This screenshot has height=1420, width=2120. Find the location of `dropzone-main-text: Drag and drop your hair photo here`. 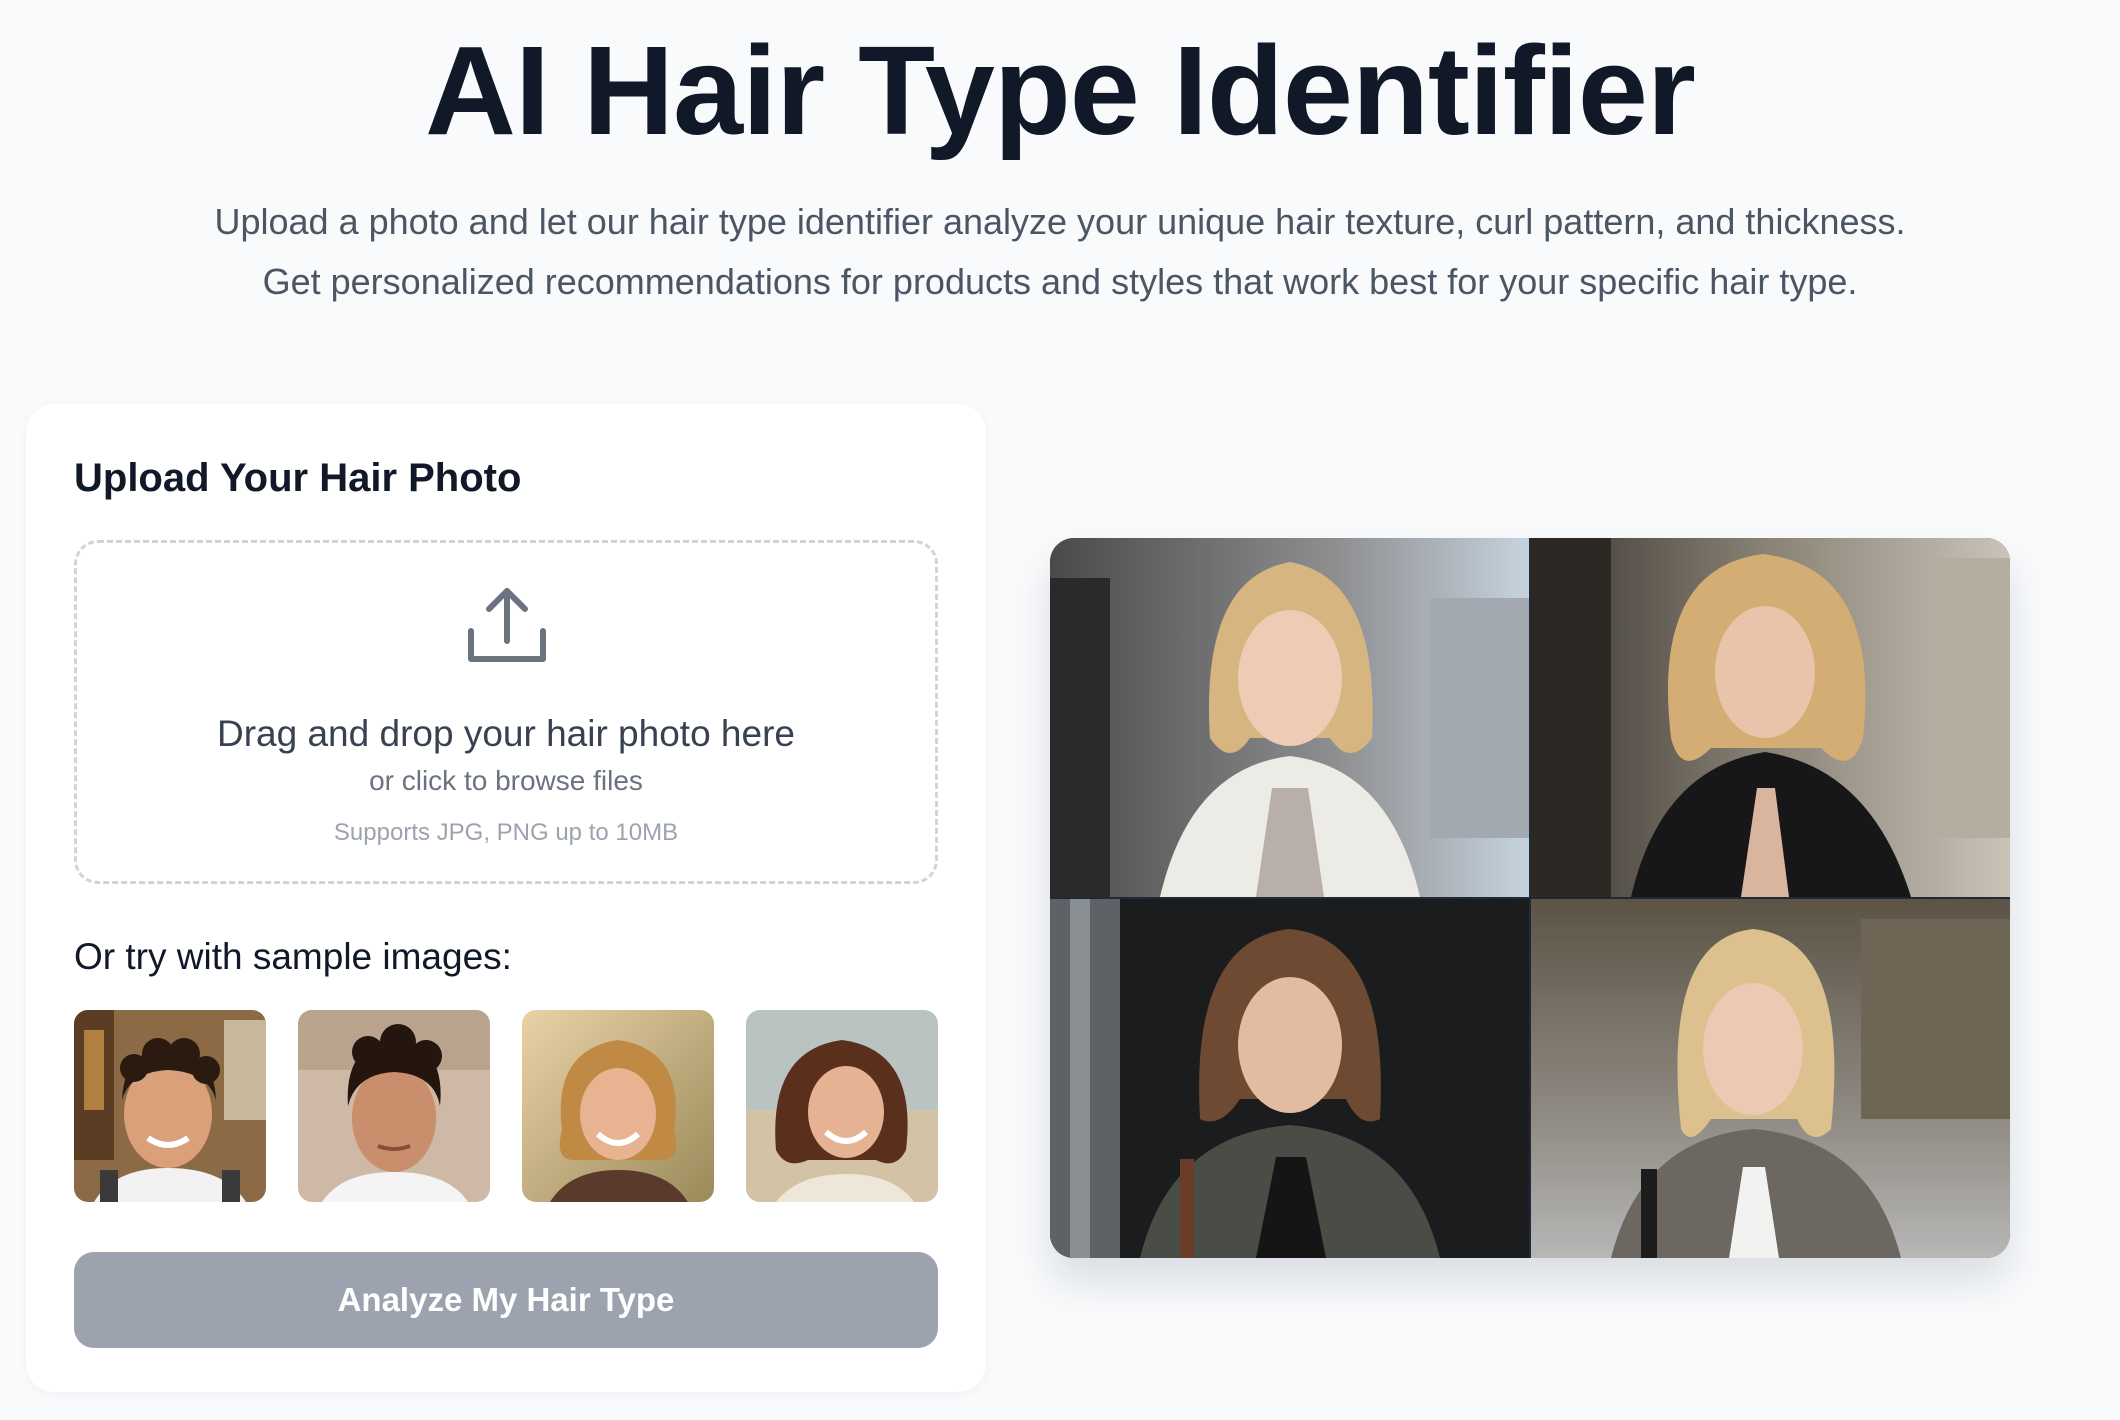

dropzone-main-text: Drag and drop your hair photo here is located at coordinates (506, 733).